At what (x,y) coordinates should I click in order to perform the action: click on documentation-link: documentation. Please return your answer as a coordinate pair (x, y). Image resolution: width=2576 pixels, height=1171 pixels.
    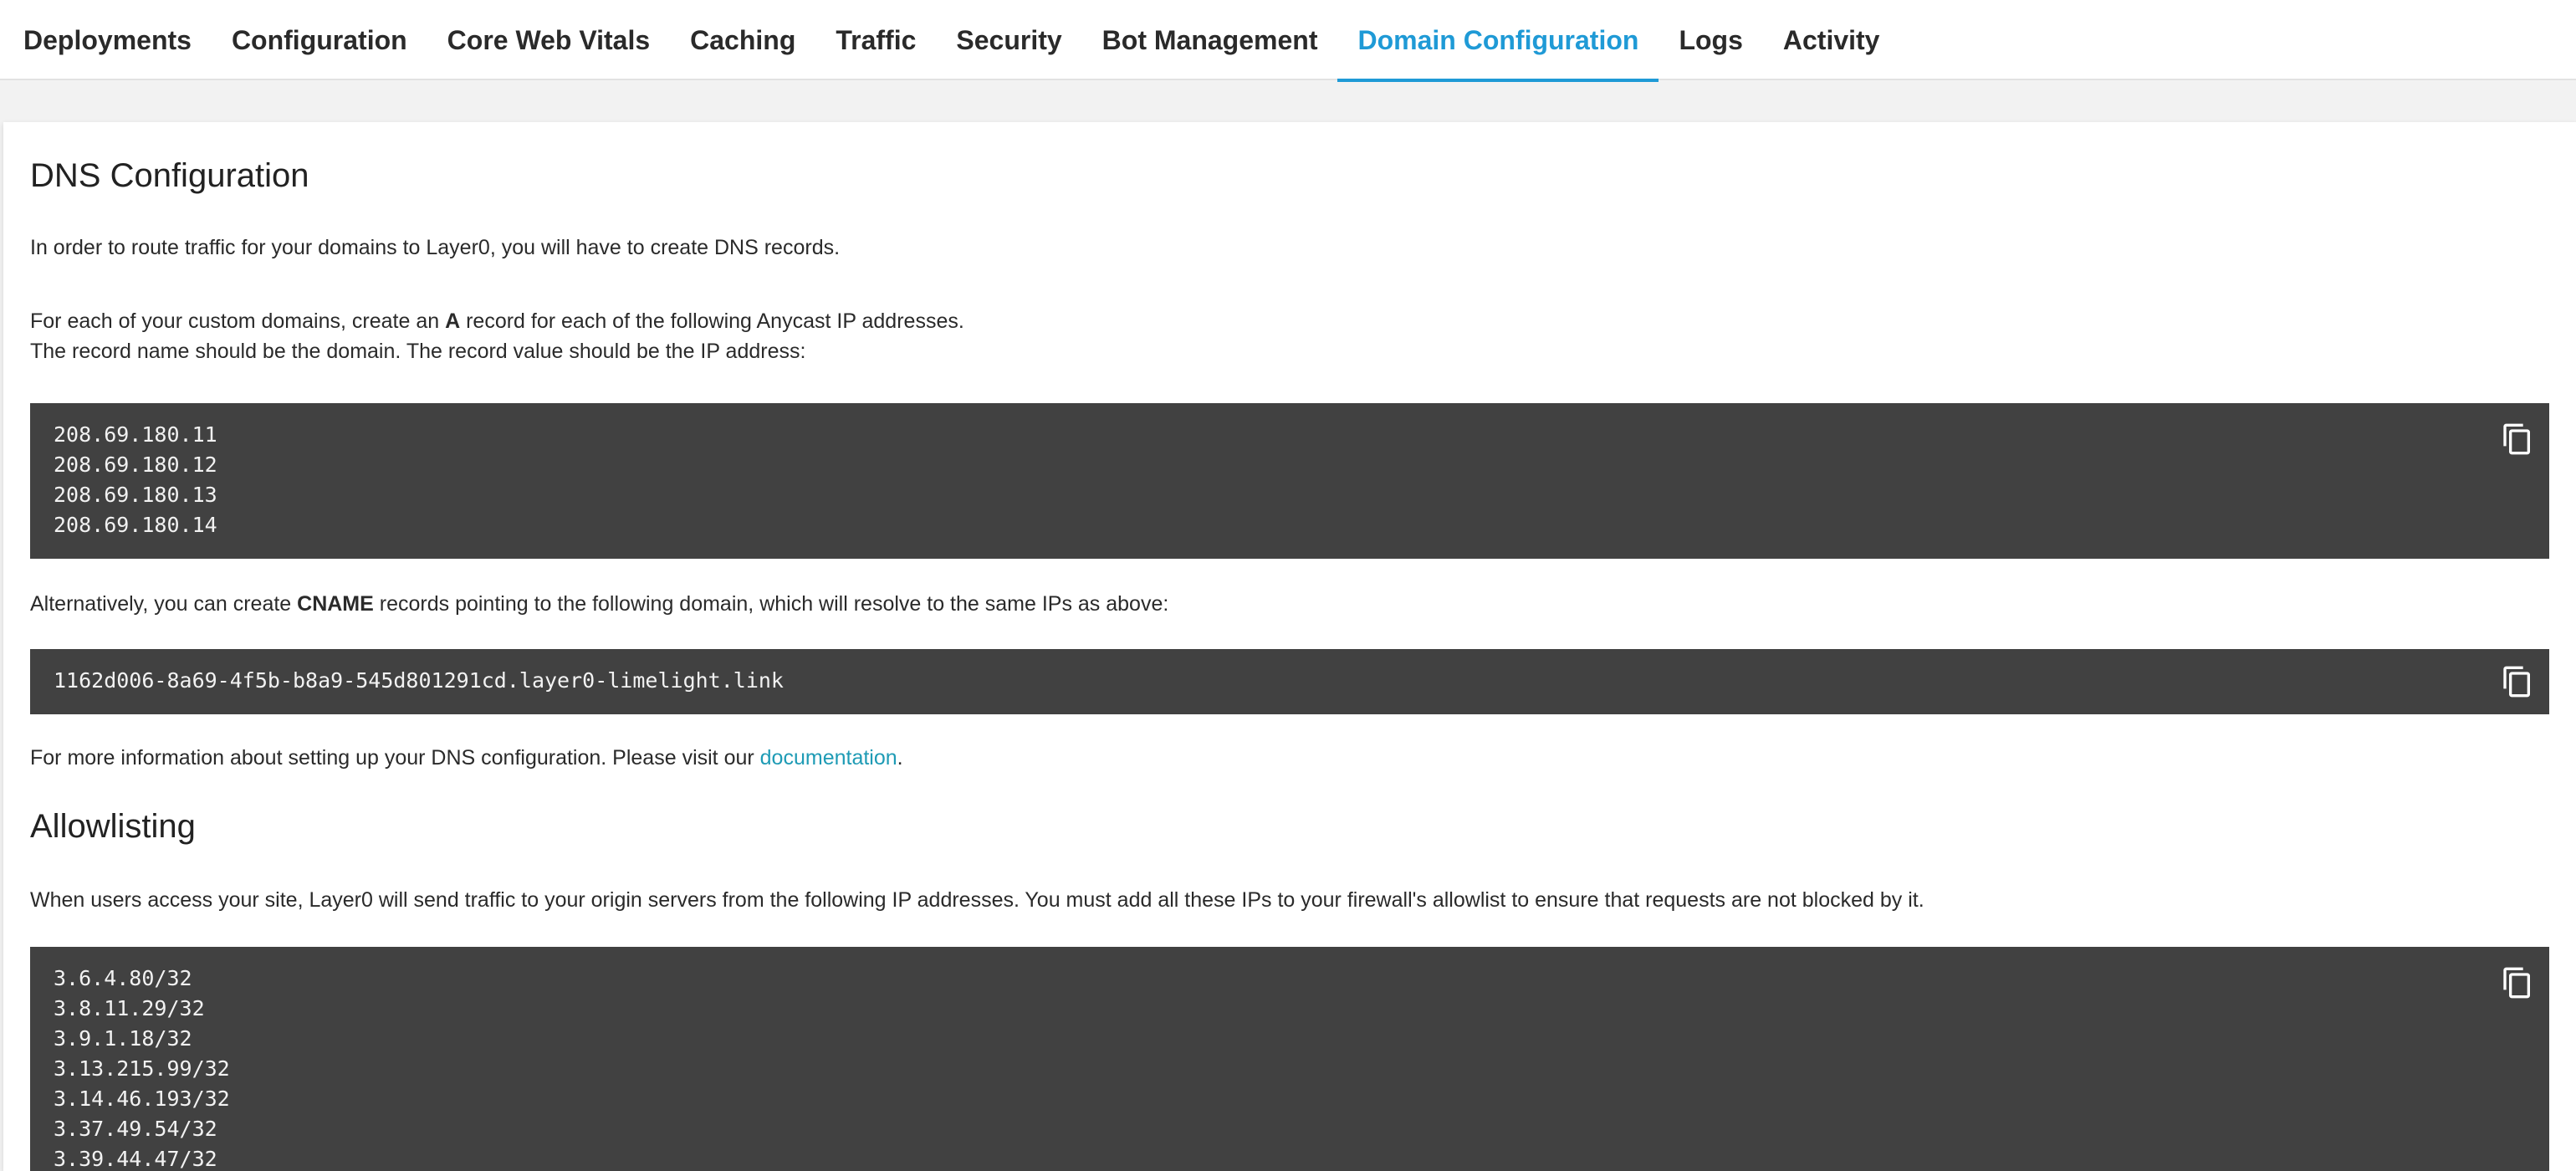
    Looking at the image, I should click on (828, 758).